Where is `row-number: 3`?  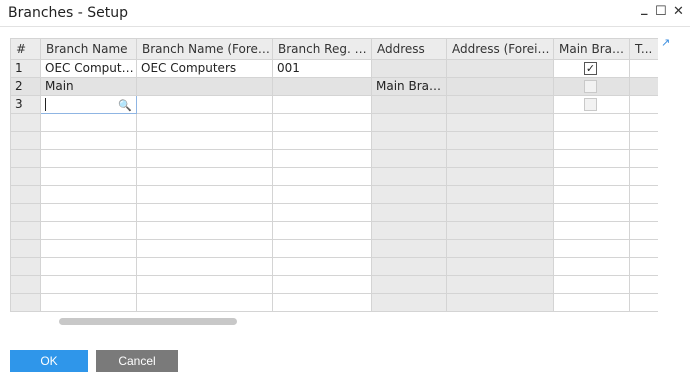 row-number: 3 is located at coordinates (25, 104).